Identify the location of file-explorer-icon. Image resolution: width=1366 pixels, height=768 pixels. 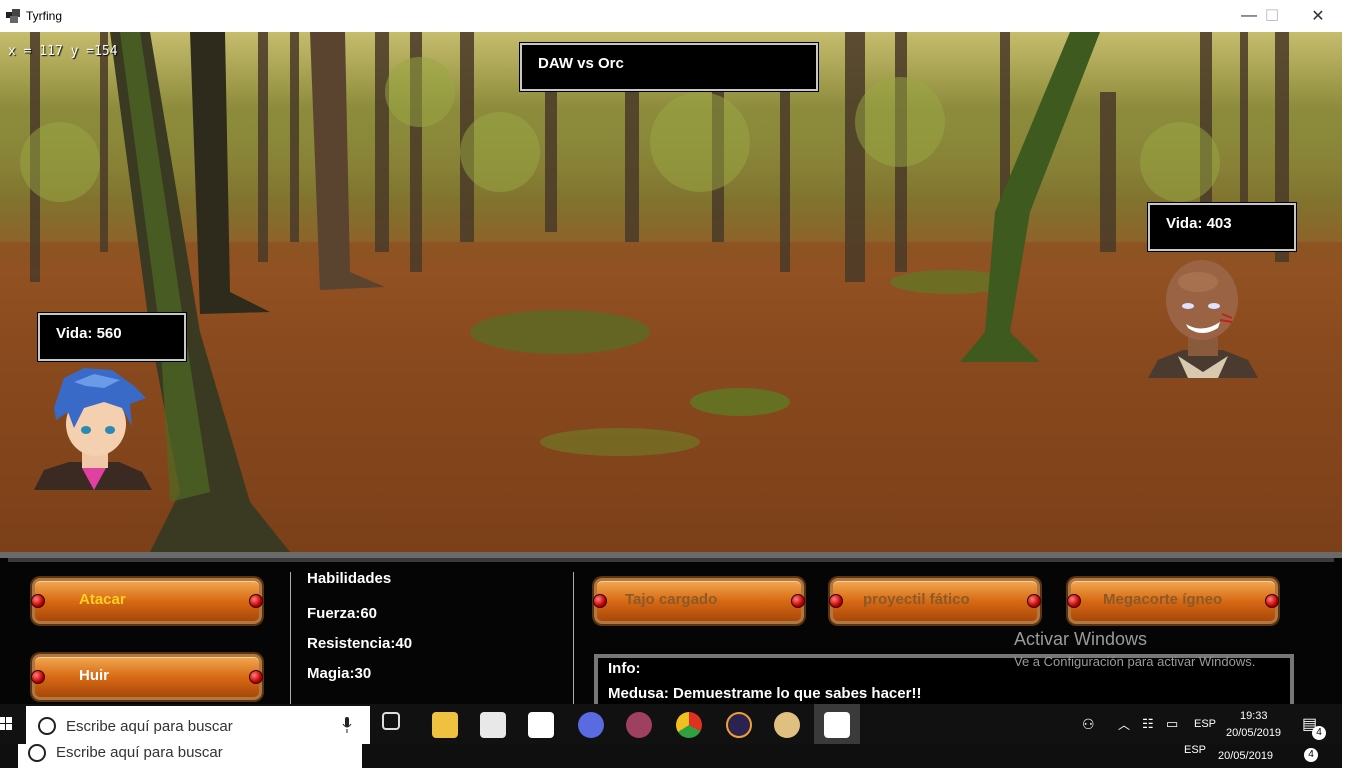
(445, 725).